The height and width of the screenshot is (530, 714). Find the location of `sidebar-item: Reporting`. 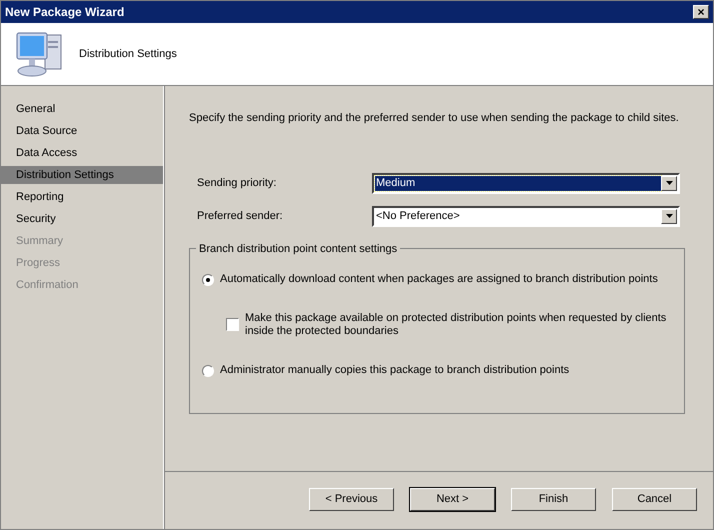

sidebar-item: Reporting is located at coordinates (82, 197).